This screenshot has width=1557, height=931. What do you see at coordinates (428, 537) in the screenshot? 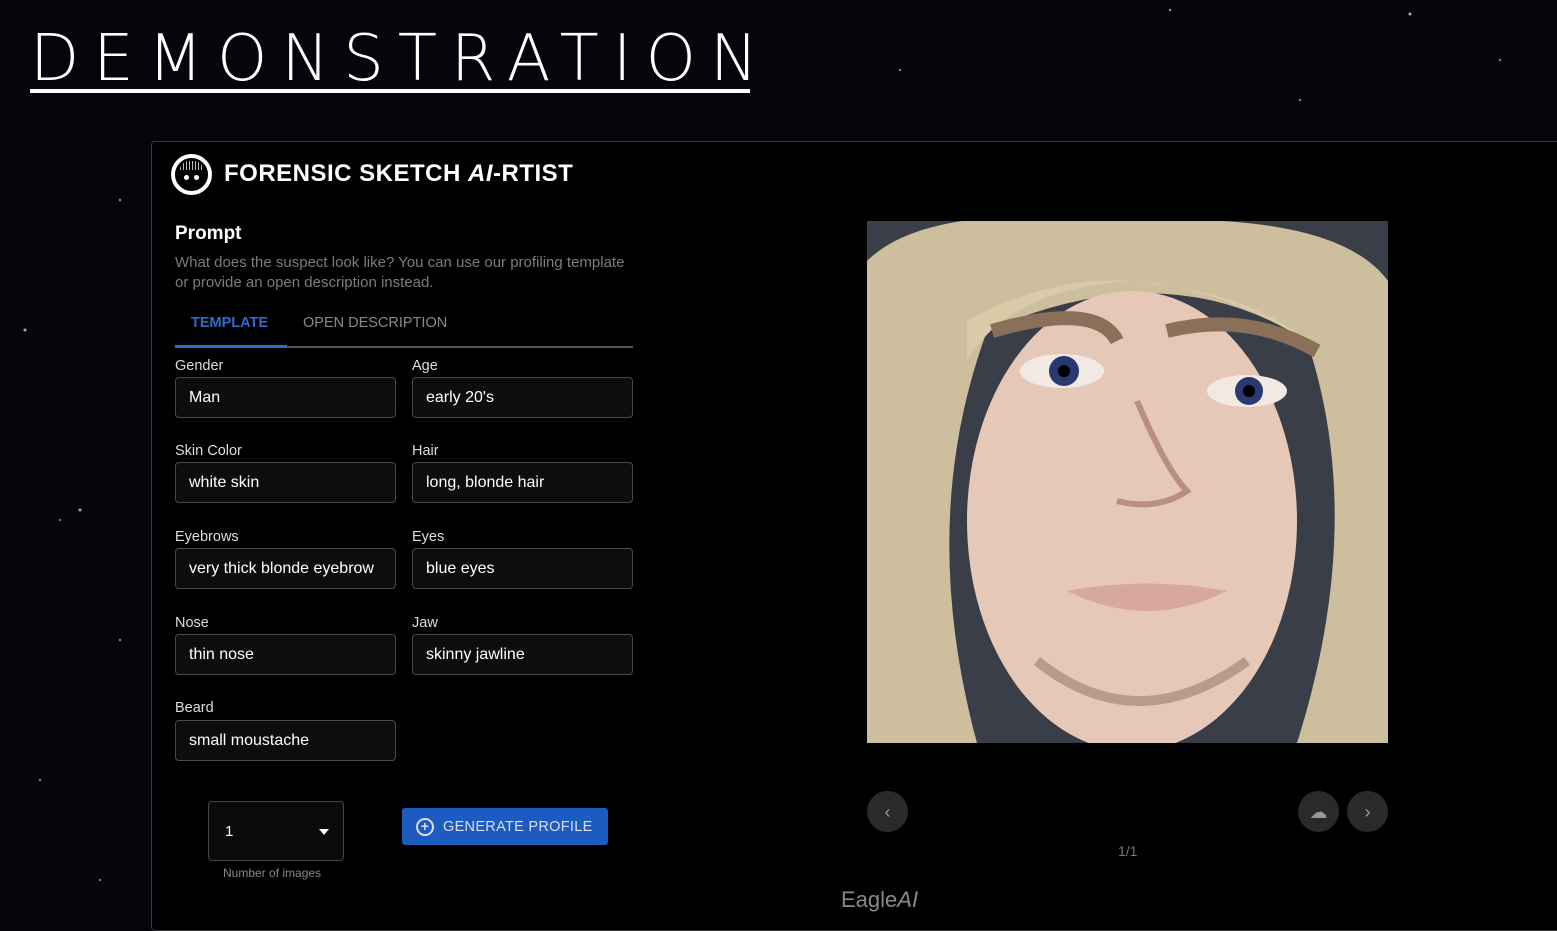
I see `eyes-label: Eyes` at bounding box center [428, 537].